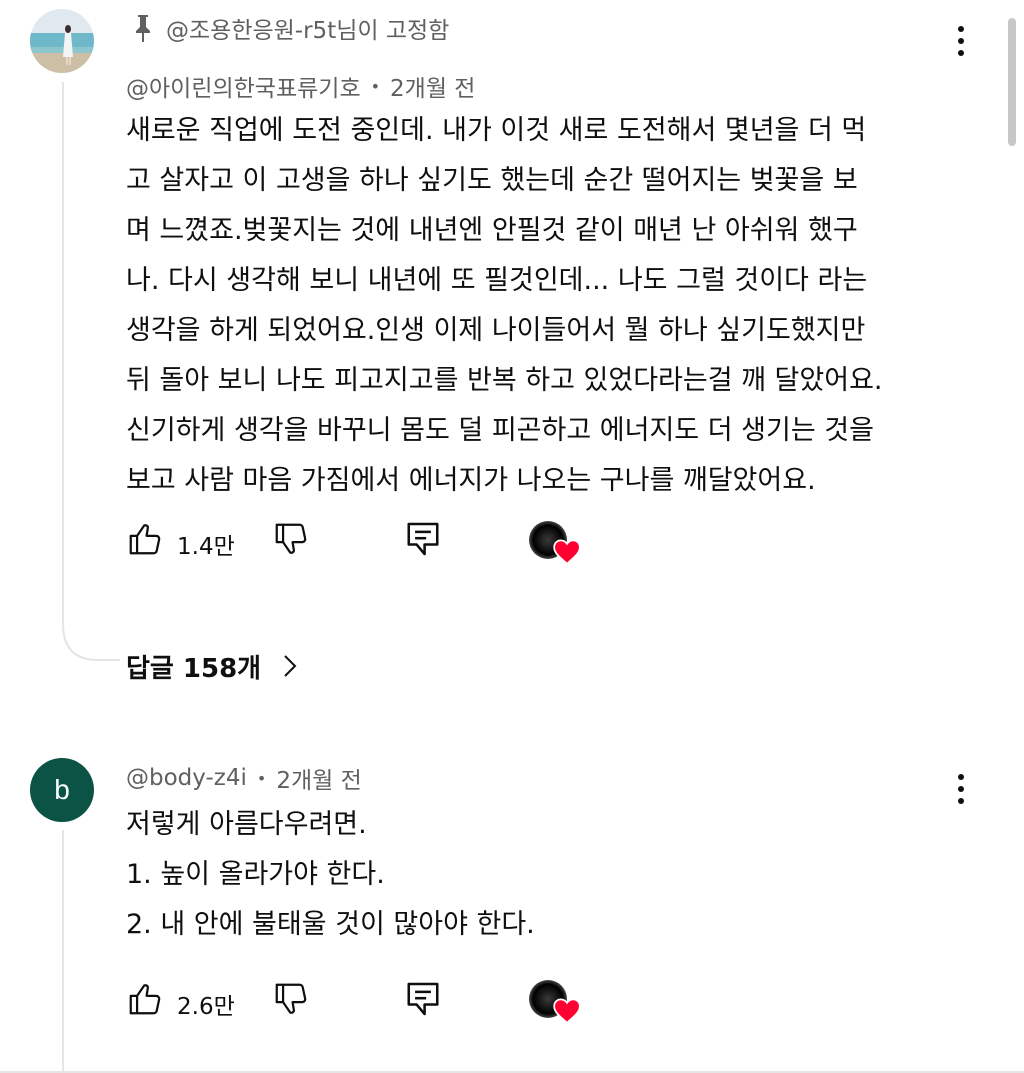 The height and width of the screenshot is (1073, 1024). I want to click on avatar: b, so click(62, 790).